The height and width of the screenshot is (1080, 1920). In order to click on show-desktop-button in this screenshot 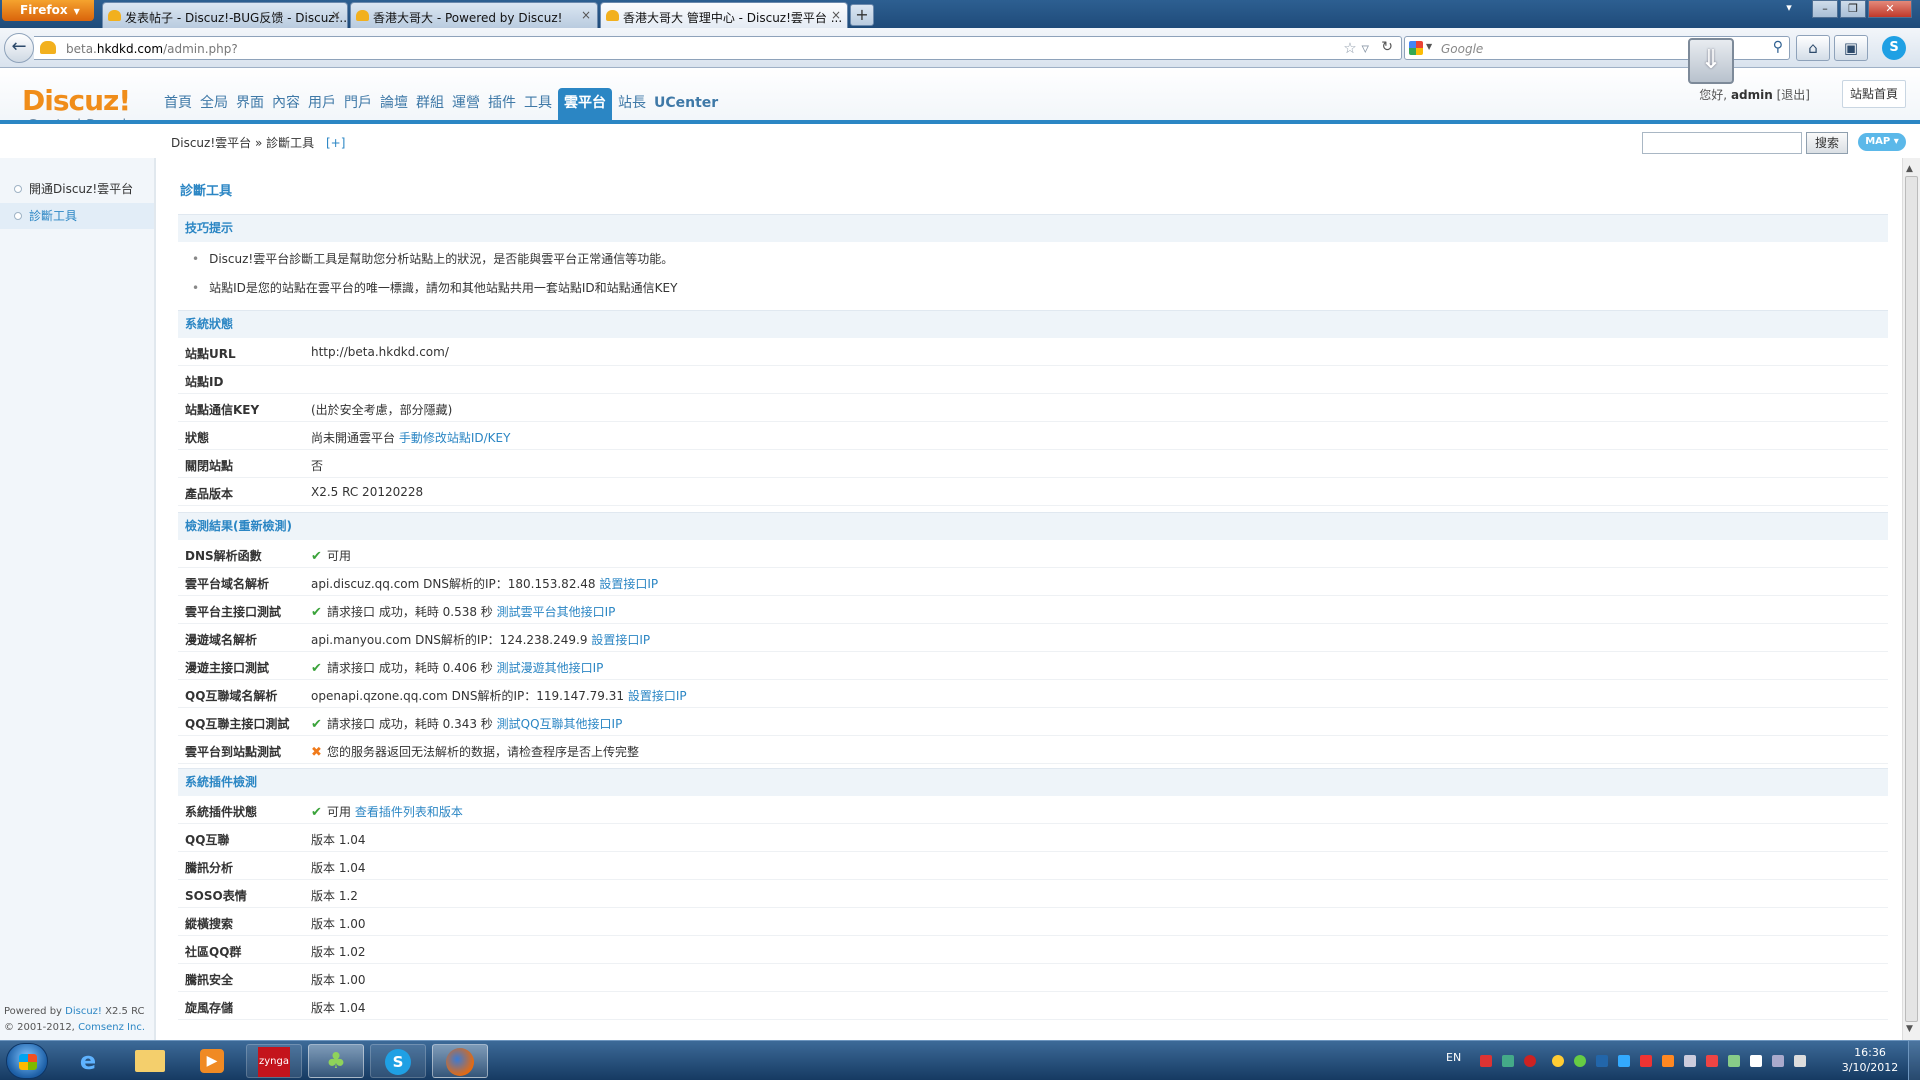, I will do `click(1914, 1060)`.